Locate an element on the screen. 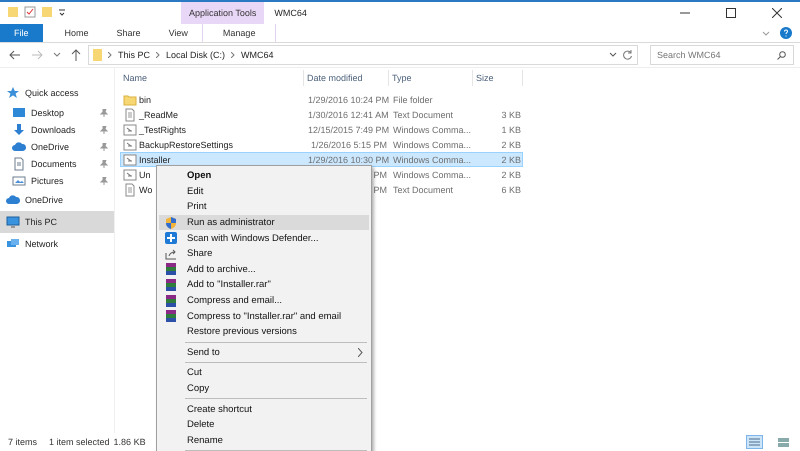 This screenshot has height=451, width=800. menu-item: Run as administrator is located at coordinates (264, 222).